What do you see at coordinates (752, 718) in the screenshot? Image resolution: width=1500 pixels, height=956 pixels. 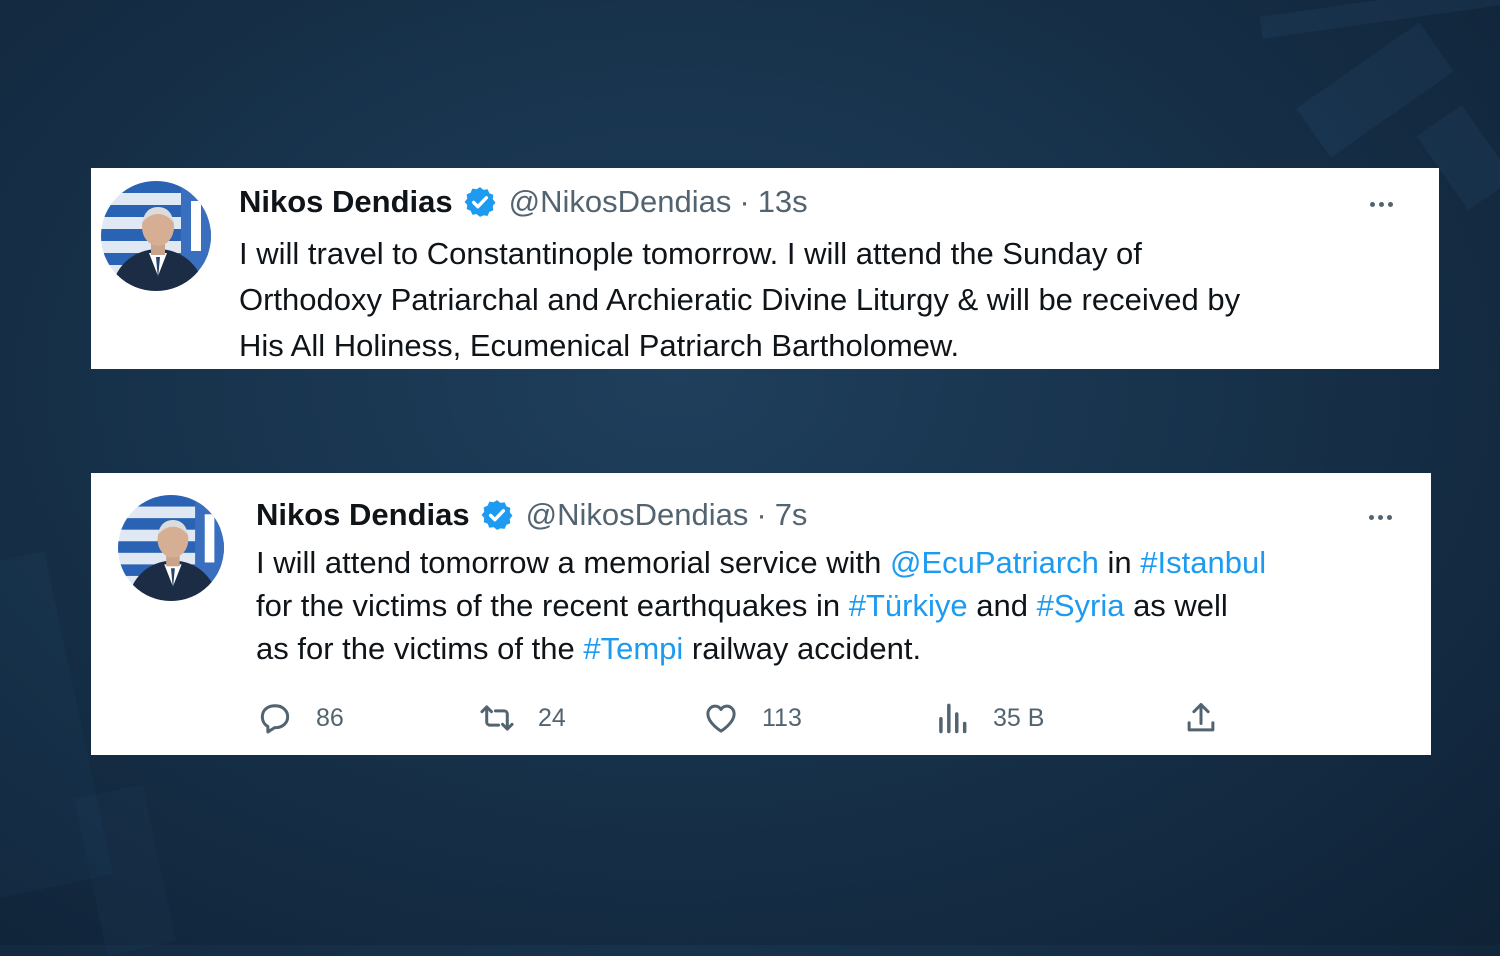 I see `like-button: 113` at bounding box center [752, 718].